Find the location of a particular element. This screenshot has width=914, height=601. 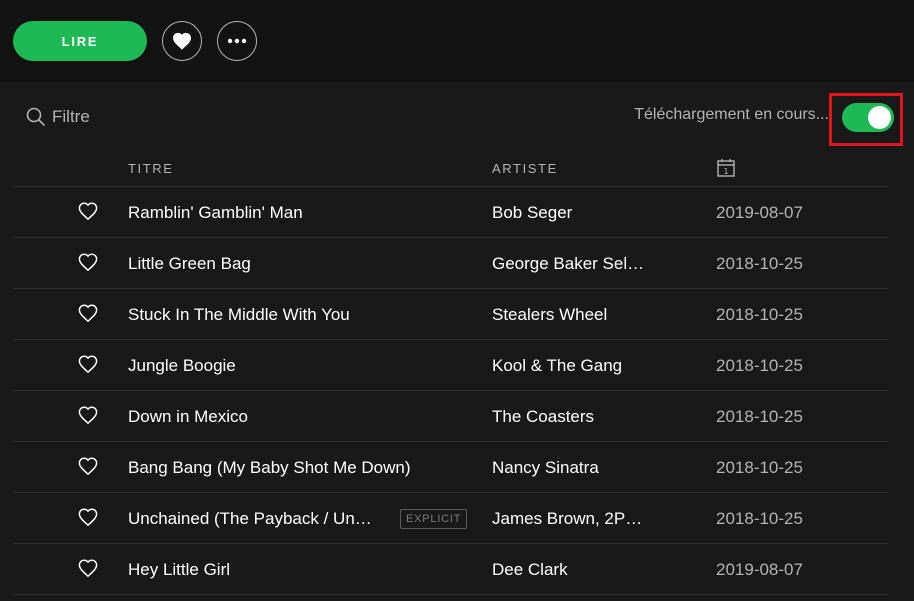

calendar-icon: 1 is located at coordinates (726, 167).